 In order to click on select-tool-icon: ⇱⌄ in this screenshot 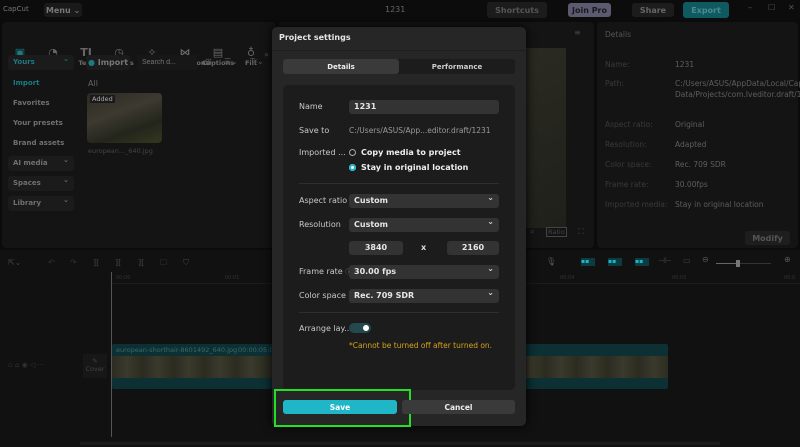, I will do `click(14, 262)`.